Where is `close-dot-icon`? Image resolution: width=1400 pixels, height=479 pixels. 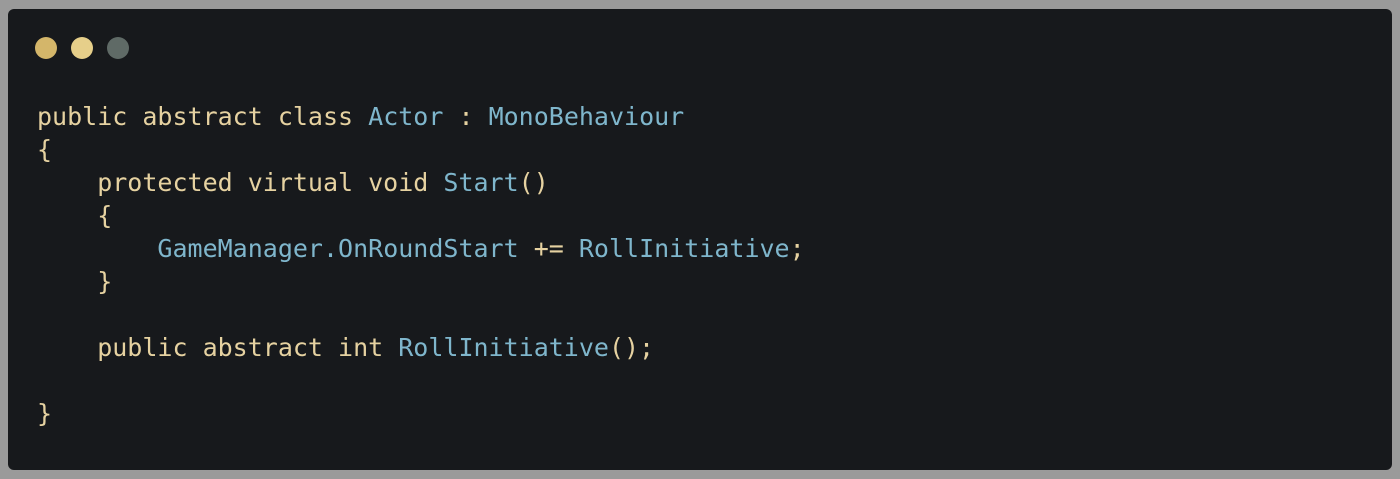
close-dot-icon is located at coordinates (46, 48).